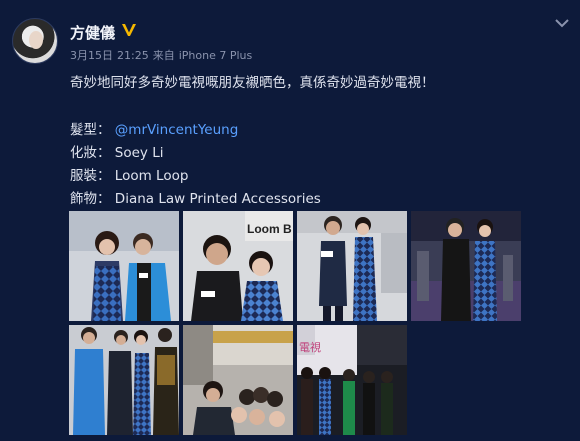  I want to click on post-time: 21:25, so click(133, 55).